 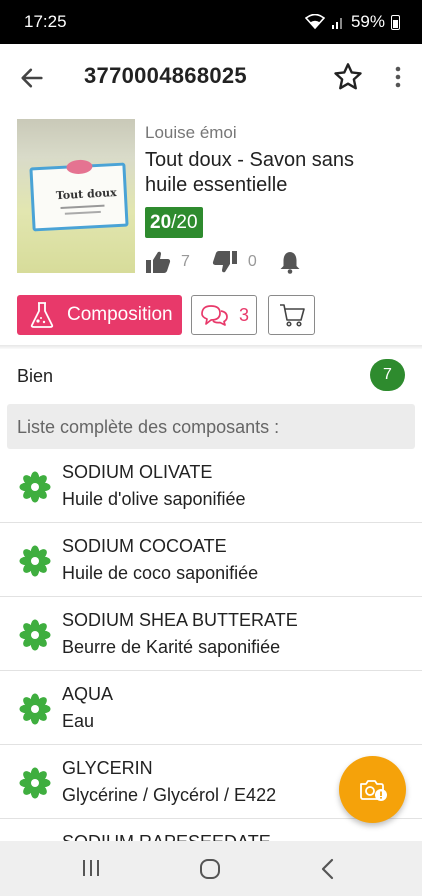 I want to click on brand-logo, so click(x=79, y=167).